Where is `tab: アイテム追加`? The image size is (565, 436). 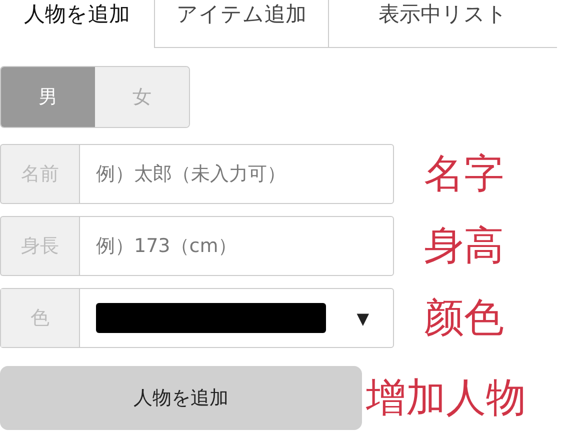 tab: アイテム追加 is located at coordinates (242, 24).